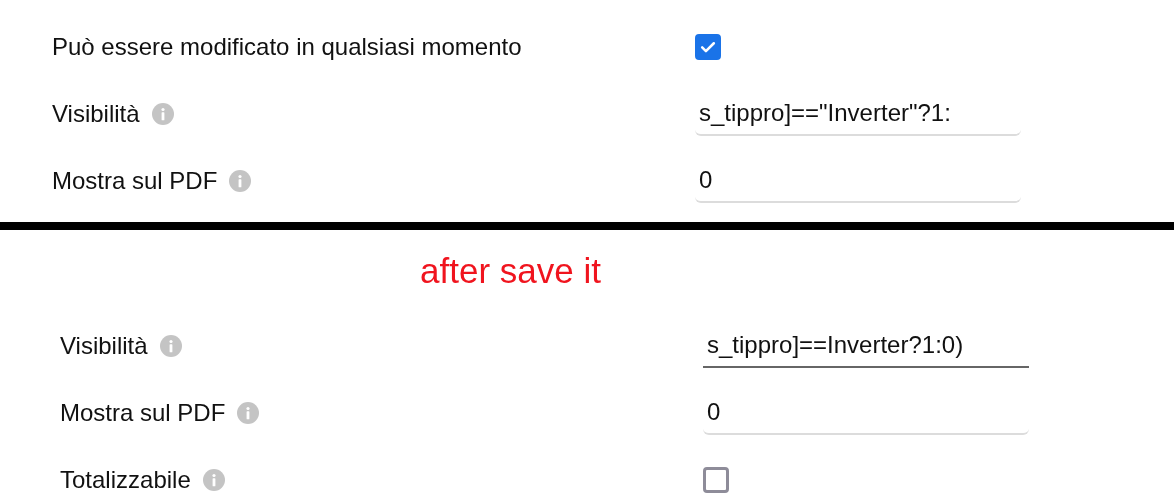 The image size is (1174, 500). Describe the element at coordinates (125, 479) in the screenshot. I see `field-label: Totalizzabile` at that location.